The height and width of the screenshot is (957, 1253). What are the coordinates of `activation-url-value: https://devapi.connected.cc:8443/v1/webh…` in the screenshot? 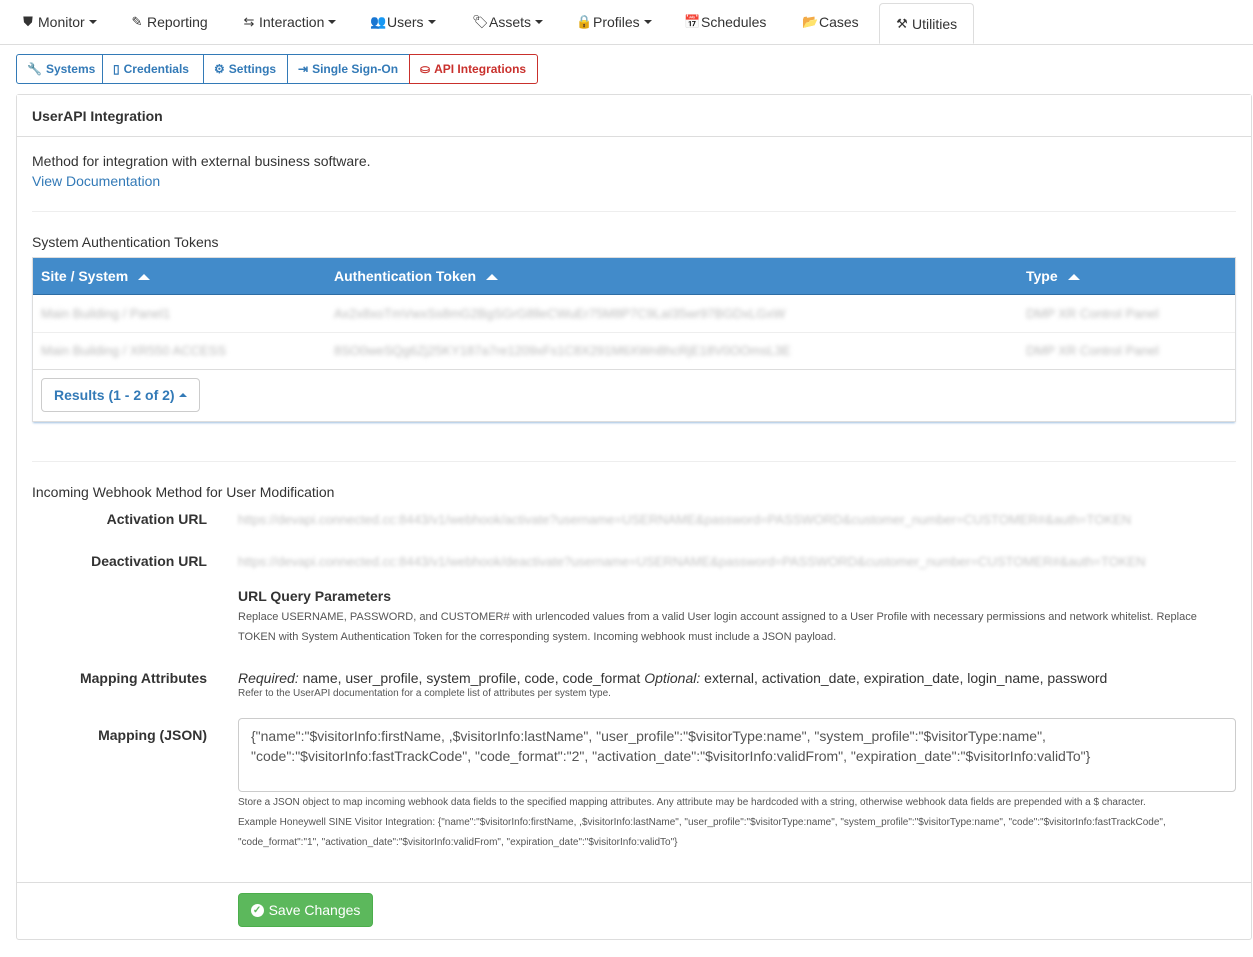 It's located at (685, 519).